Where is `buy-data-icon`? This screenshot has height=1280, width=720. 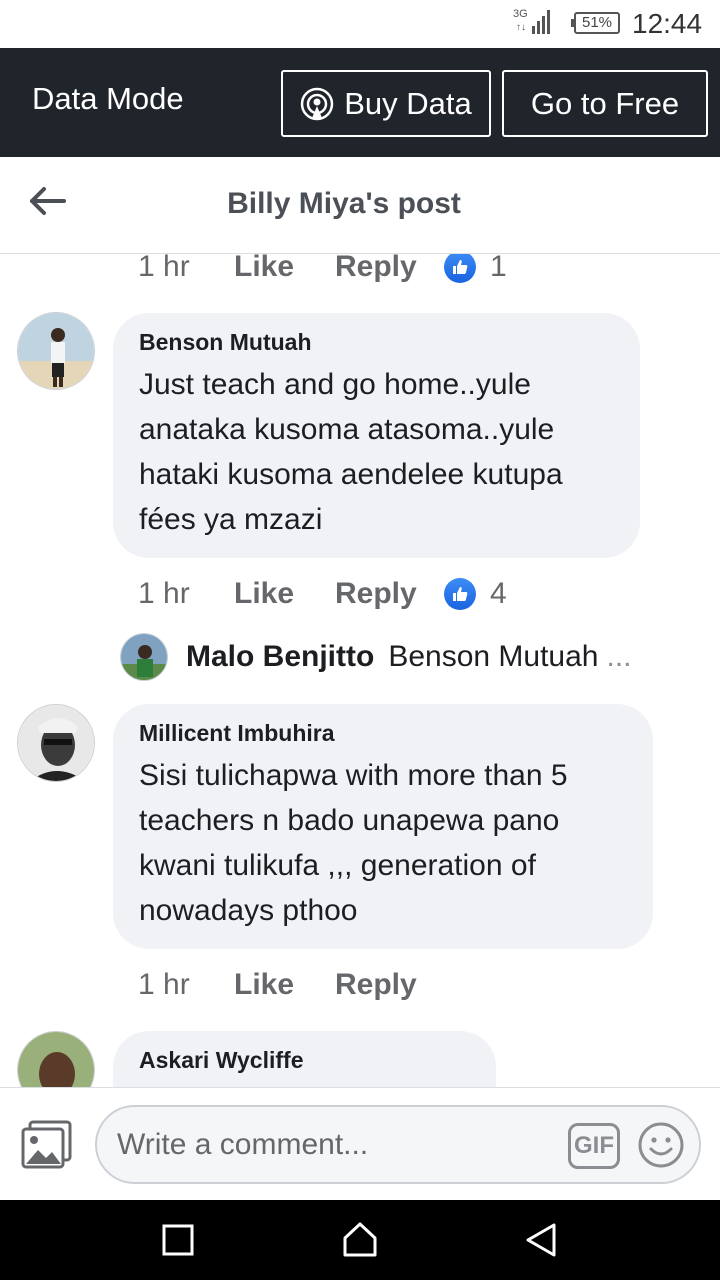 buy-data-icon is located at coordinates (317, 103).